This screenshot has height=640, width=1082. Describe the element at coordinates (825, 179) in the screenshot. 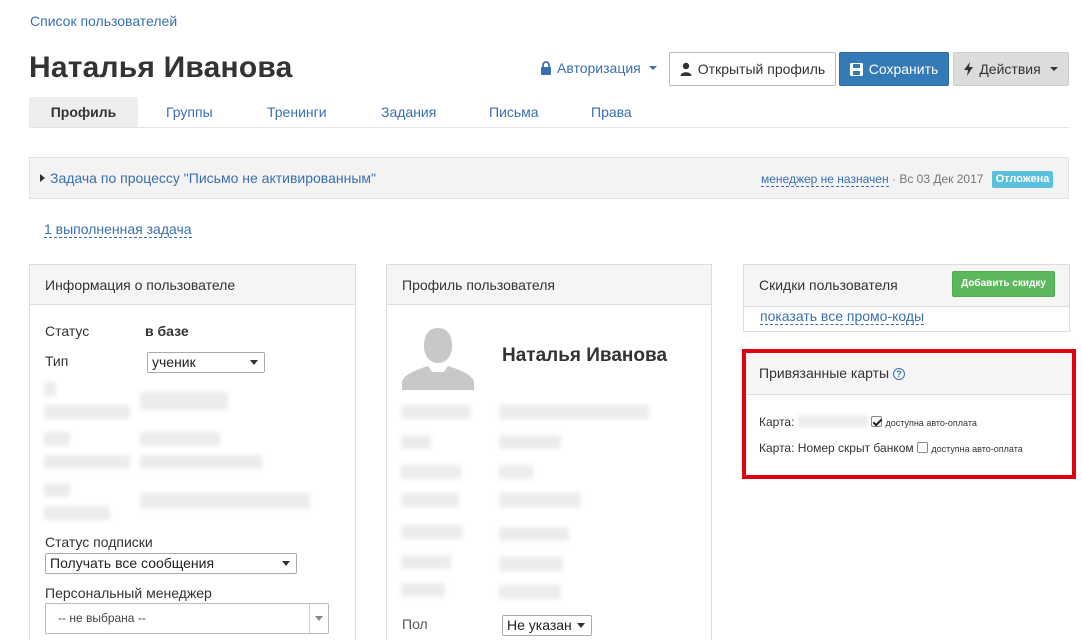

I see `manager-link: менеджер не назначен` at that location.